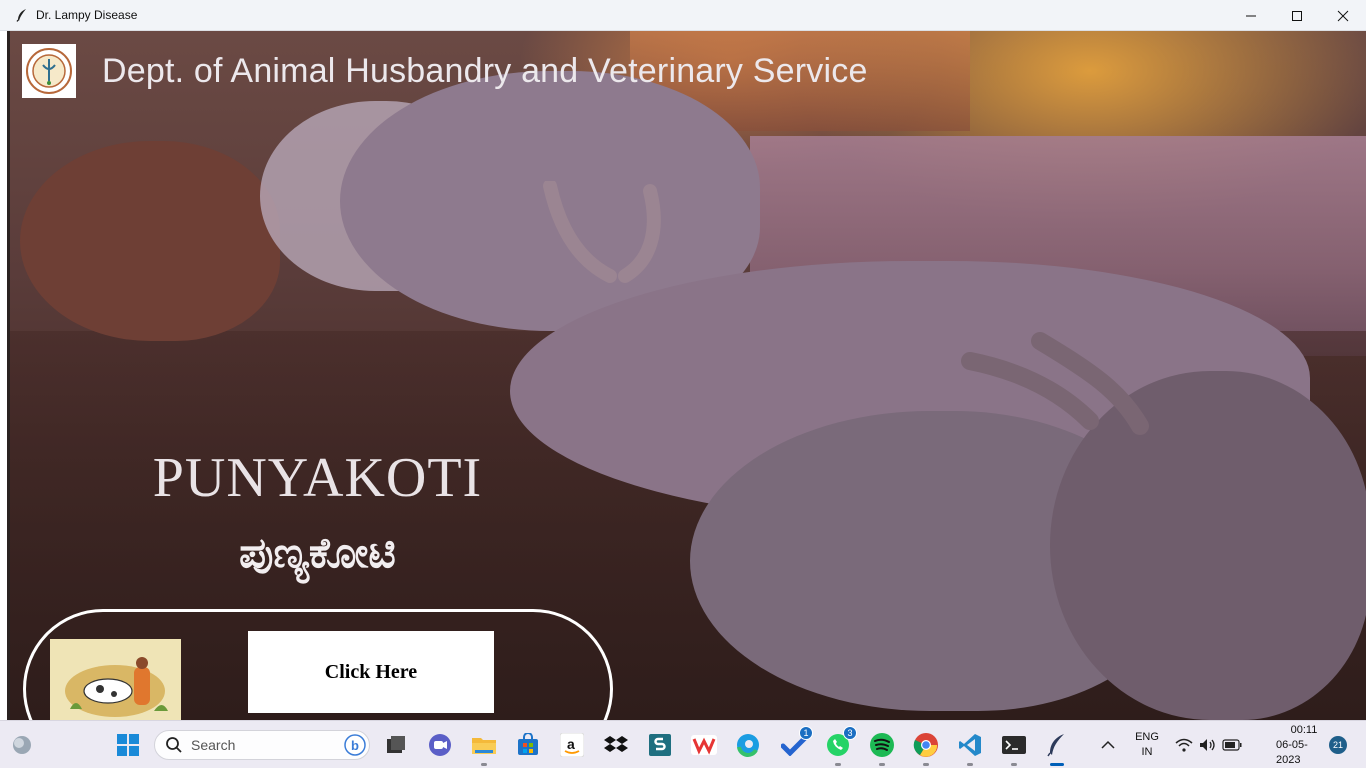 The image size is (1366, 768). I want to click on meet-icon, so click(440, 745).